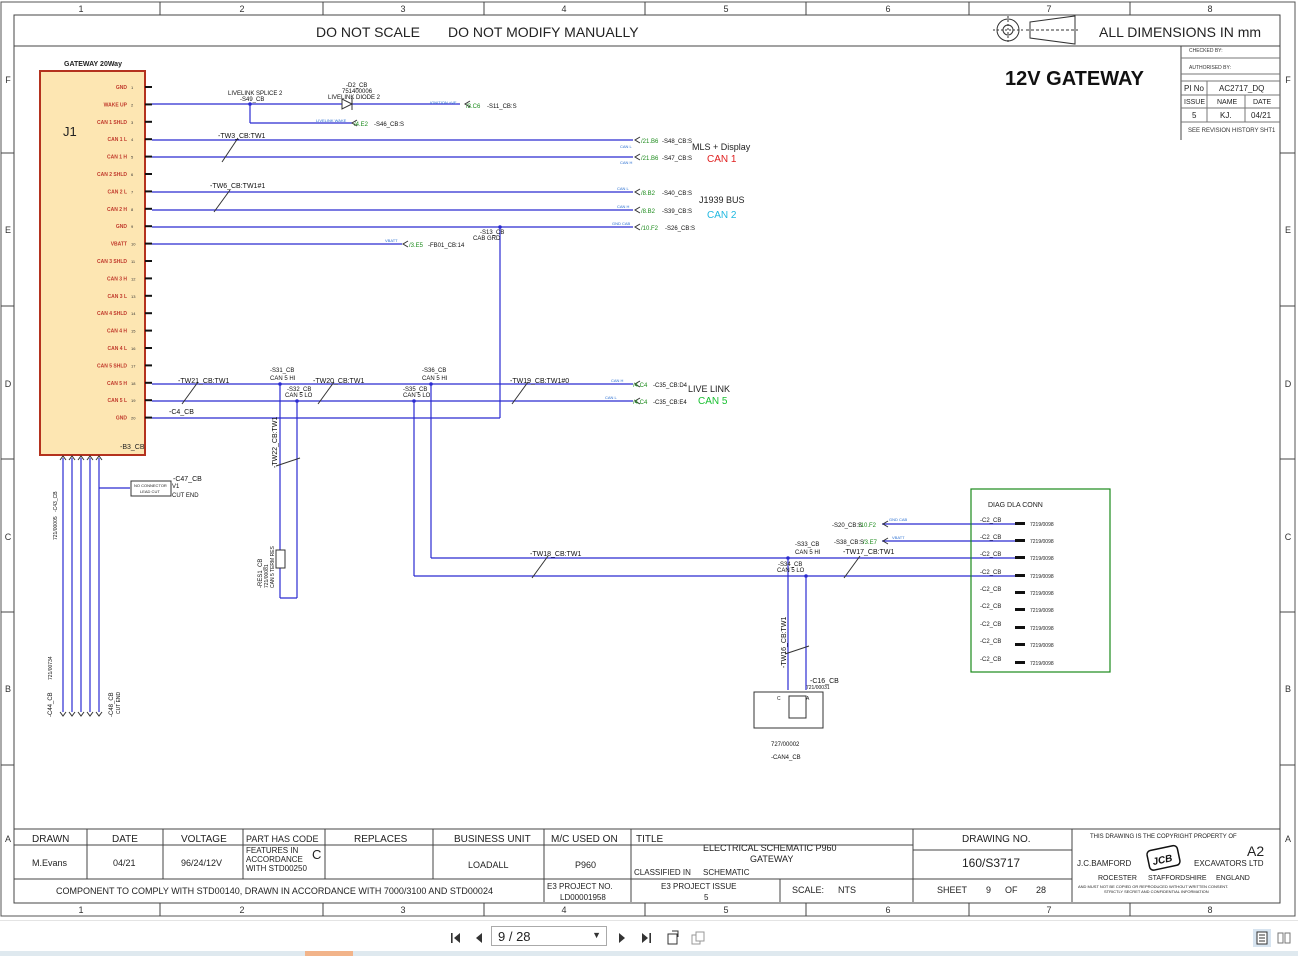 Image resolution: width=1298 pixels, height=957 pixels. I want to click on pin-label: CAN 4 H, so click(117, 332).